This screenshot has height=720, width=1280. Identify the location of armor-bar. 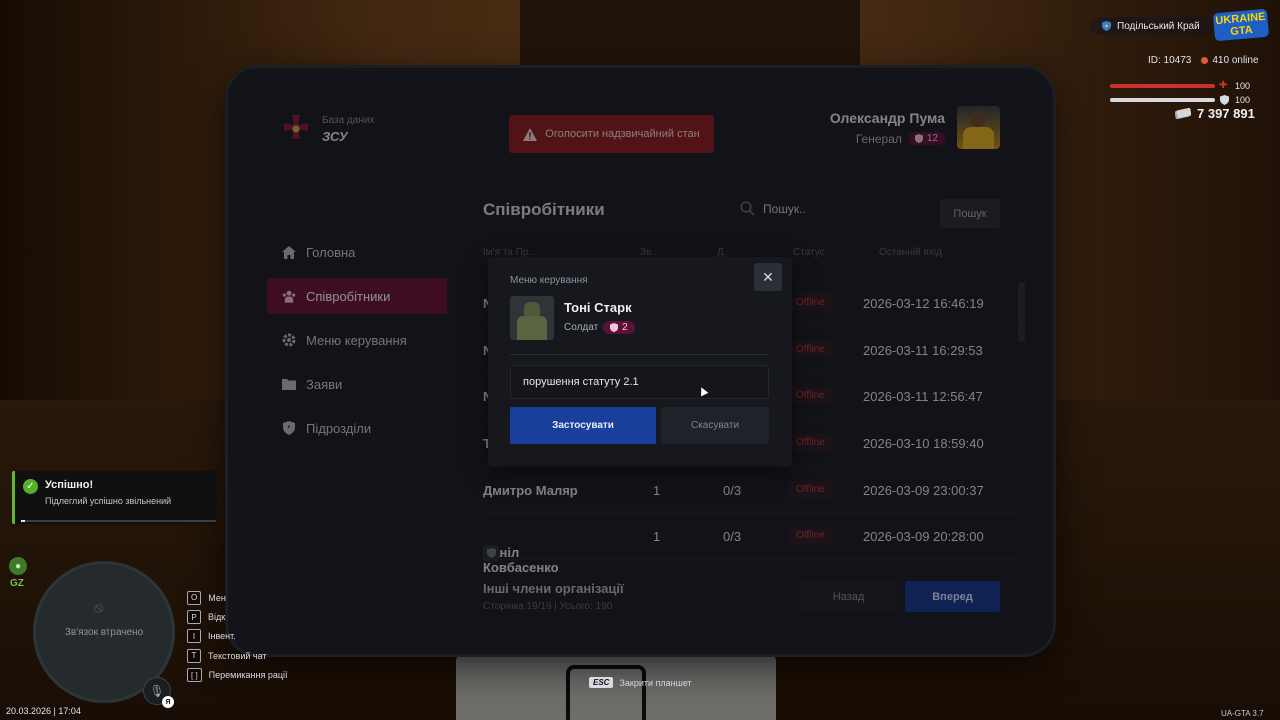
(1162, 100).